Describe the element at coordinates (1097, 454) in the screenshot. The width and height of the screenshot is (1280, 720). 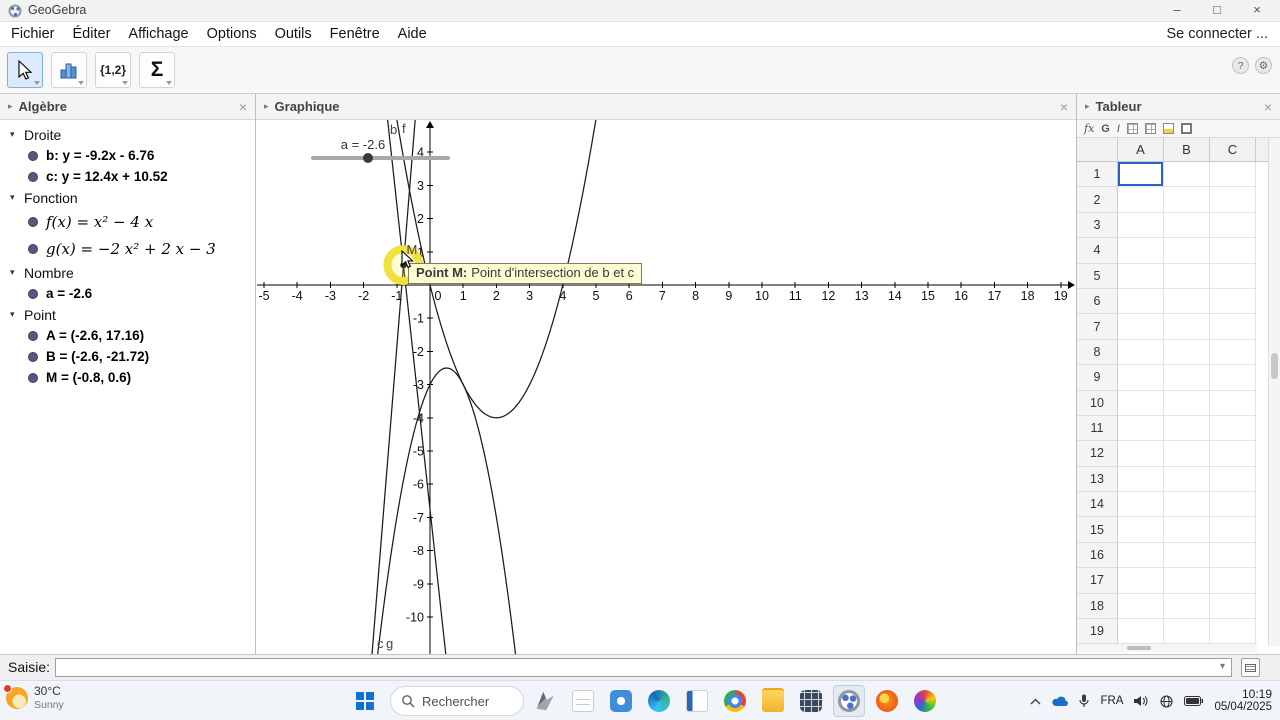
I see `ss-row-header-12: 12` at that location.